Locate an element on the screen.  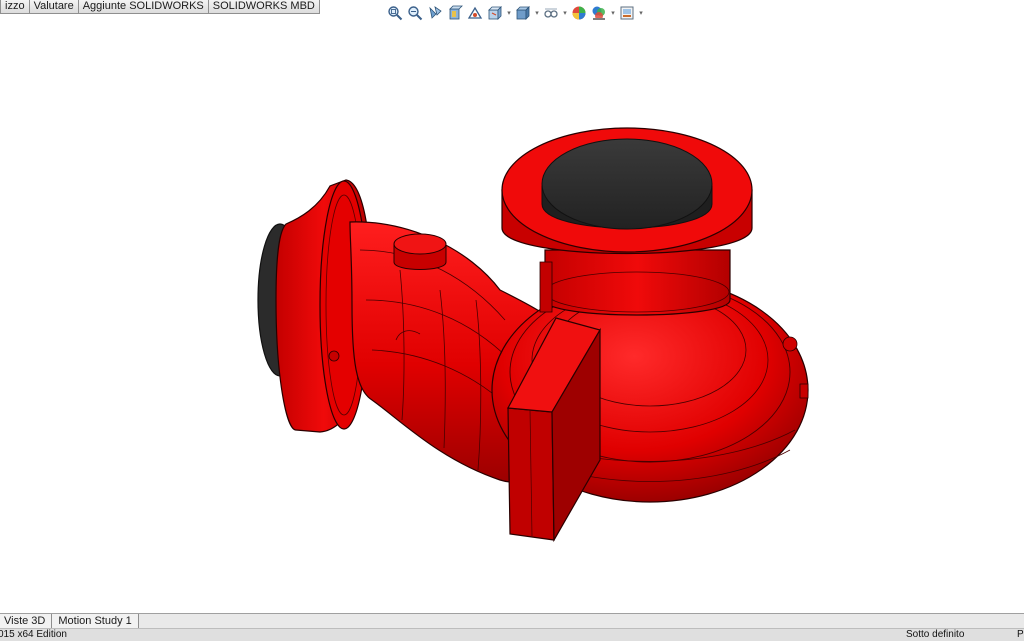
edition-label: 015 x64 Edition is located at coordinates (33, 634).